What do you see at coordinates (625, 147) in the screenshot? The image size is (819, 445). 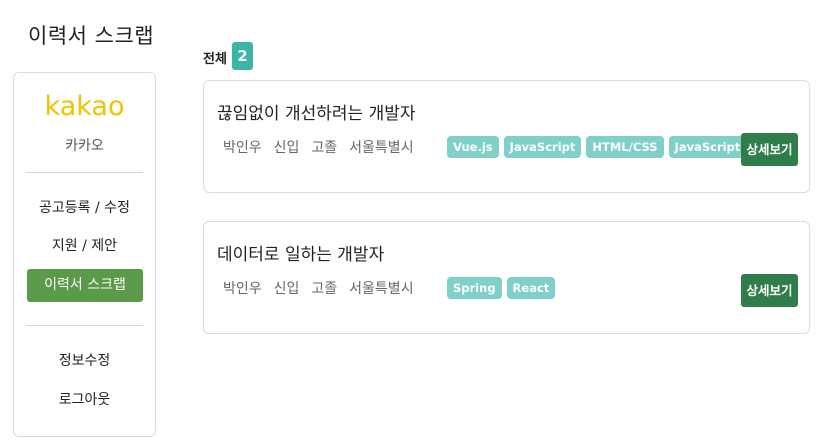 I see `skill-tag: HTML/CSS` at bounding box center [625, 147].